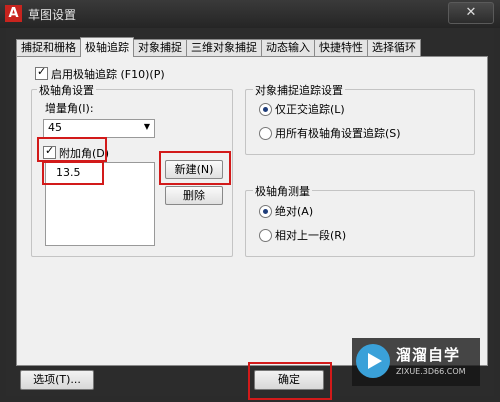  I want to click on absolute-radio, so click(265, 211).